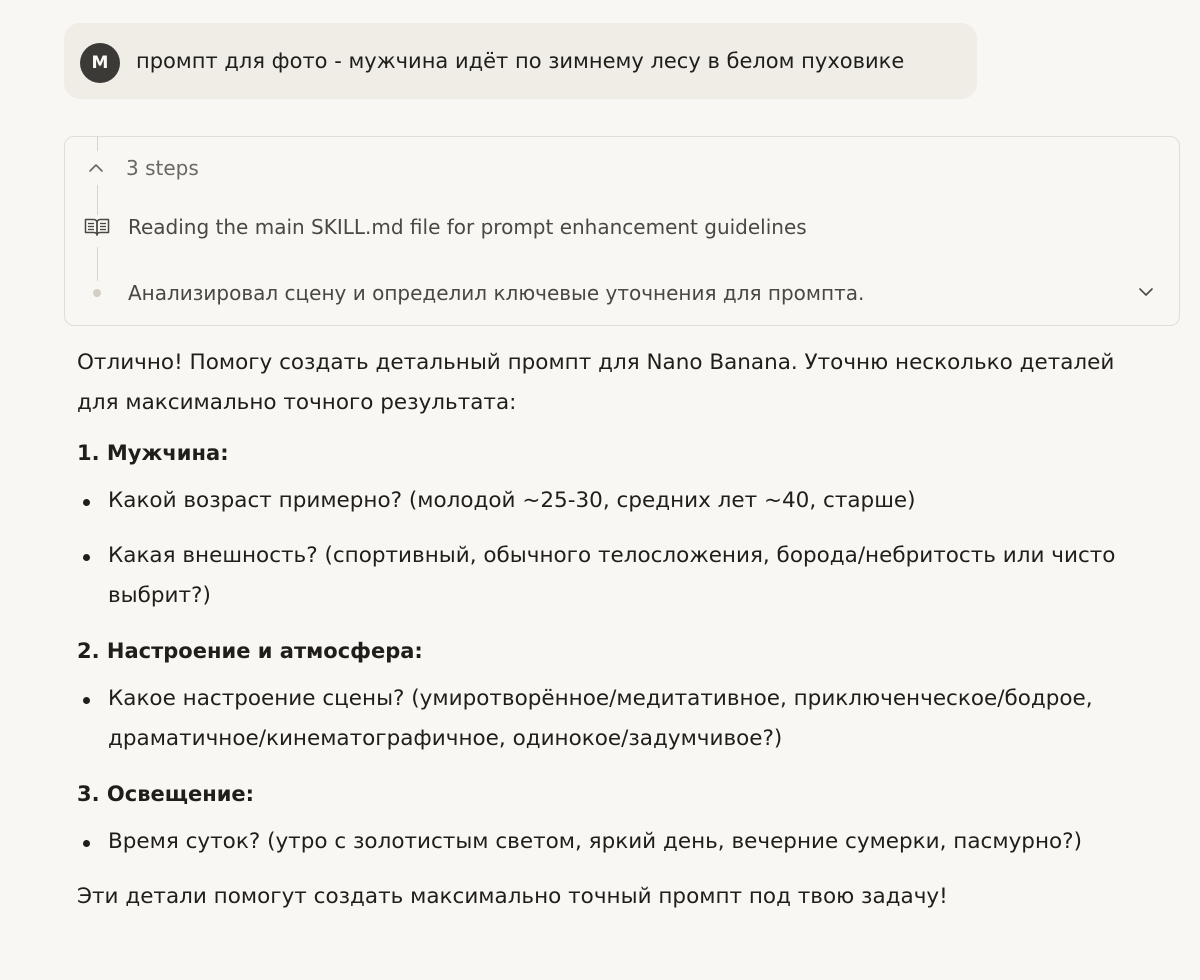  Describe the element at coordinates (162, 168) in the screenshot. I see `steps-count-label: 3 steps` at that location.